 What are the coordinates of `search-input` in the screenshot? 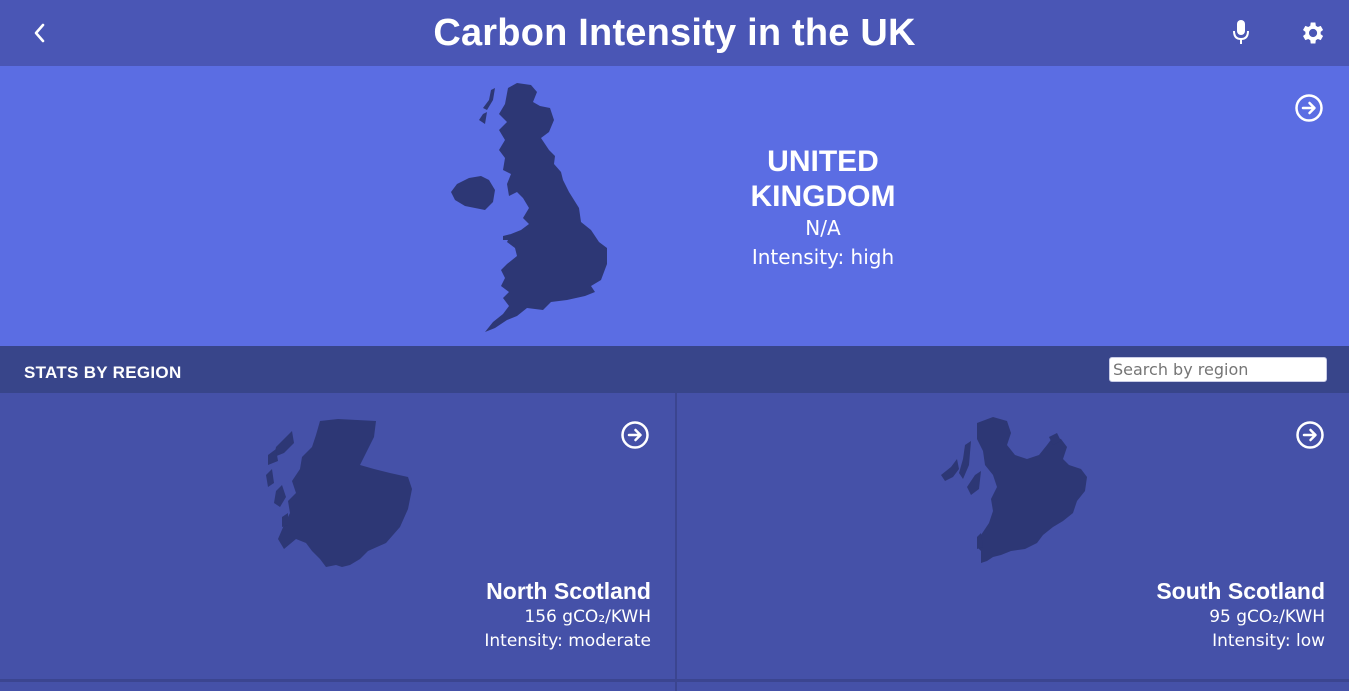 It's located at (1218, 369).